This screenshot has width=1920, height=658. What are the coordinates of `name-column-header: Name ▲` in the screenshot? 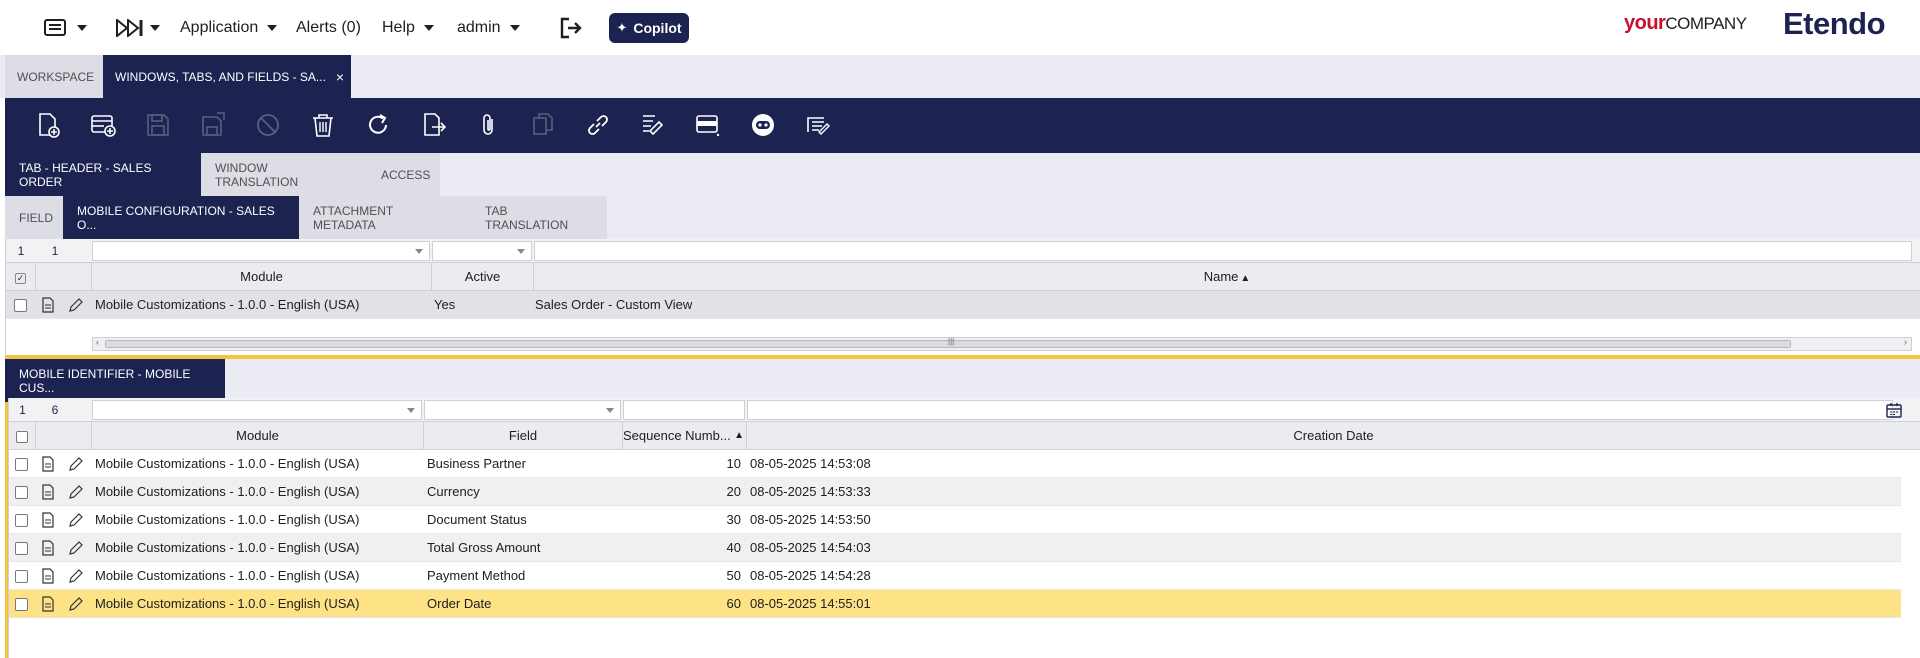 It's located at (1227, 277).